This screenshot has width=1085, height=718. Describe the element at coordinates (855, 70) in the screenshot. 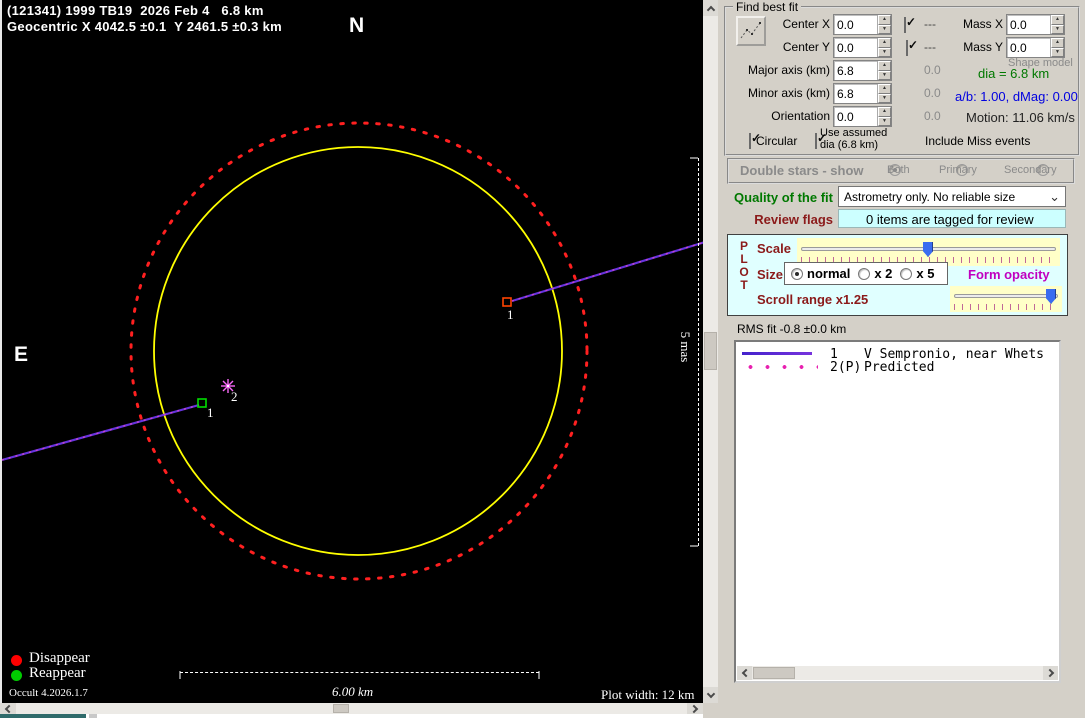

I see `major-axis-input` at that location.